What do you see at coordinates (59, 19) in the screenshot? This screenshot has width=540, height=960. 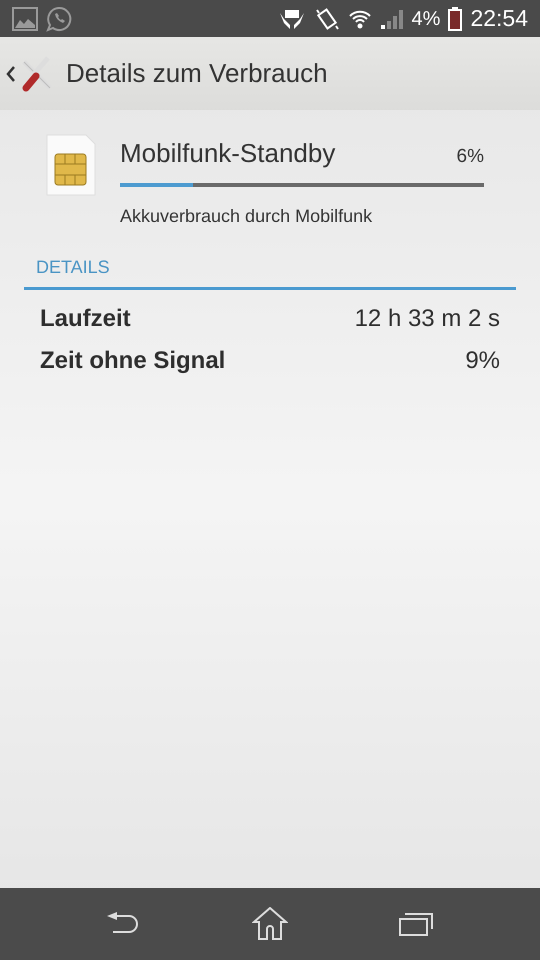 I see `chat-bubble-icon` at bounding box center [59, 19].